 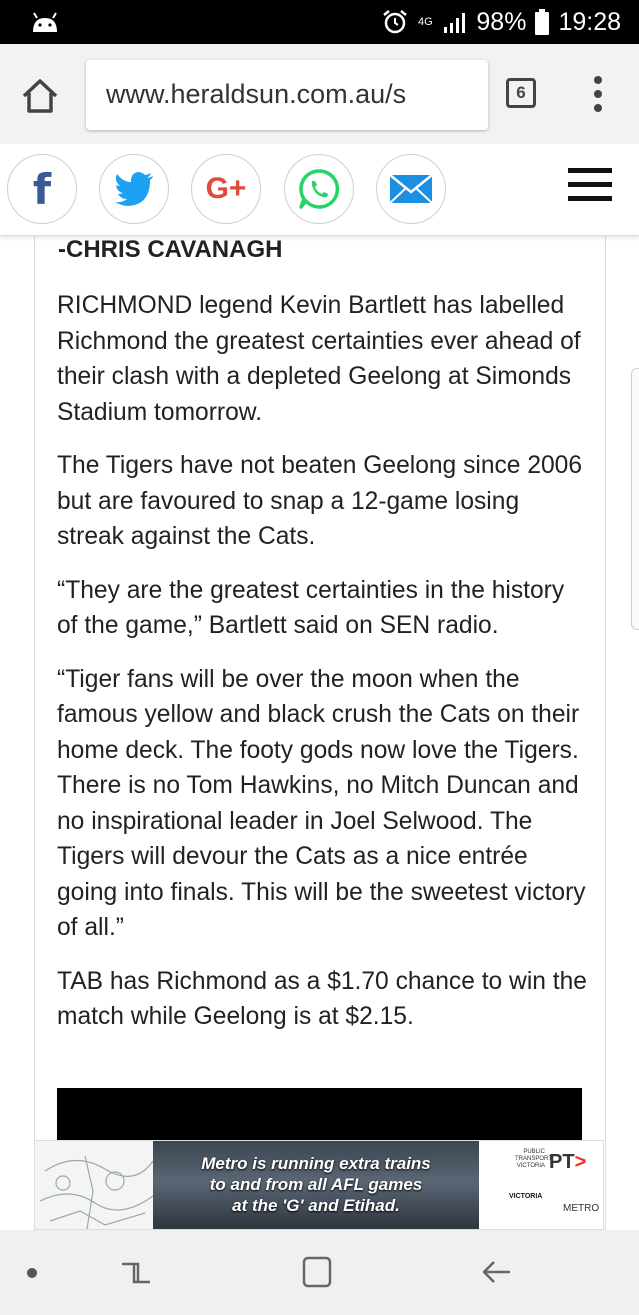 What do you see at coordinates (316, 1163) in the screenshot?
I see `ad-line: Metro is running extra trains` at bounding box center [316, 1163].